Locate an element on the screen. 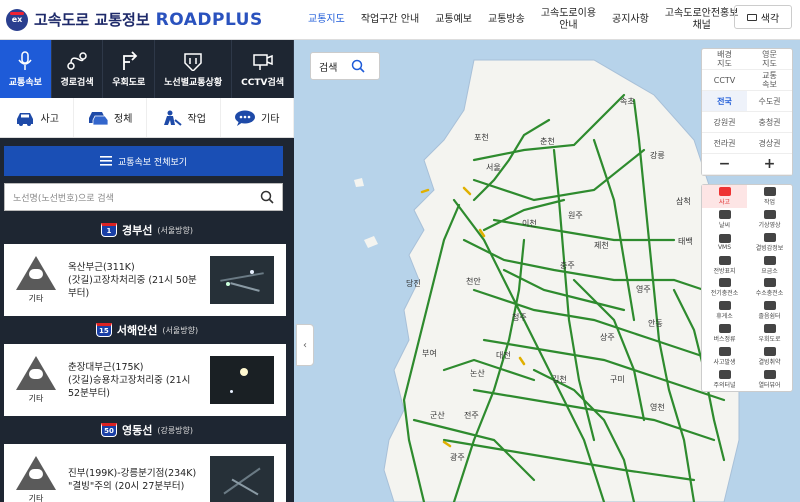 The width and height of the screenshot is (800, 502). map-control-button: 영문 지도 is located at coordinates (769, 59).